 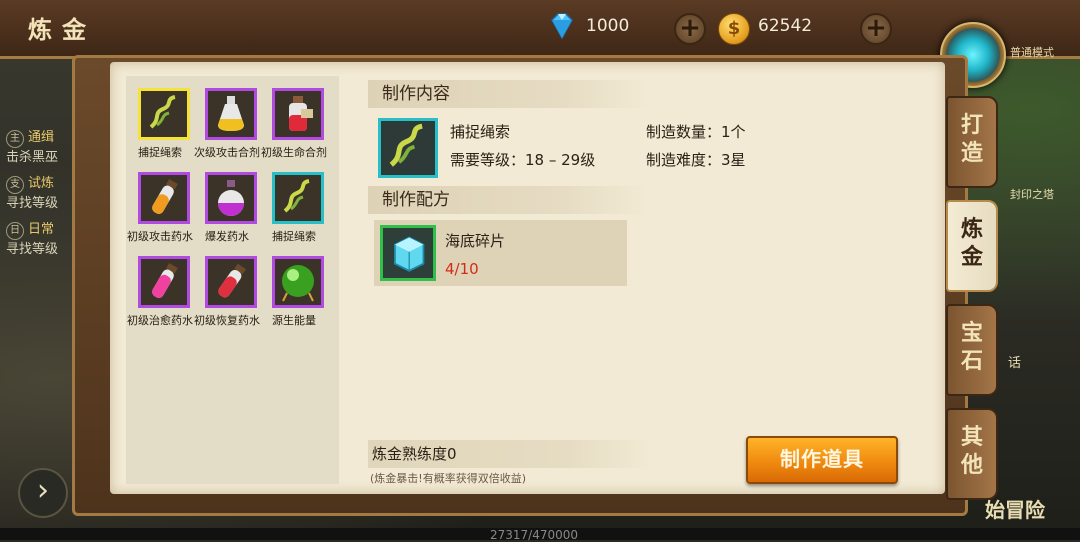 I want to click on top-bar: 炼金 1000 + $ 62542 +, so click(x=540, y=29).